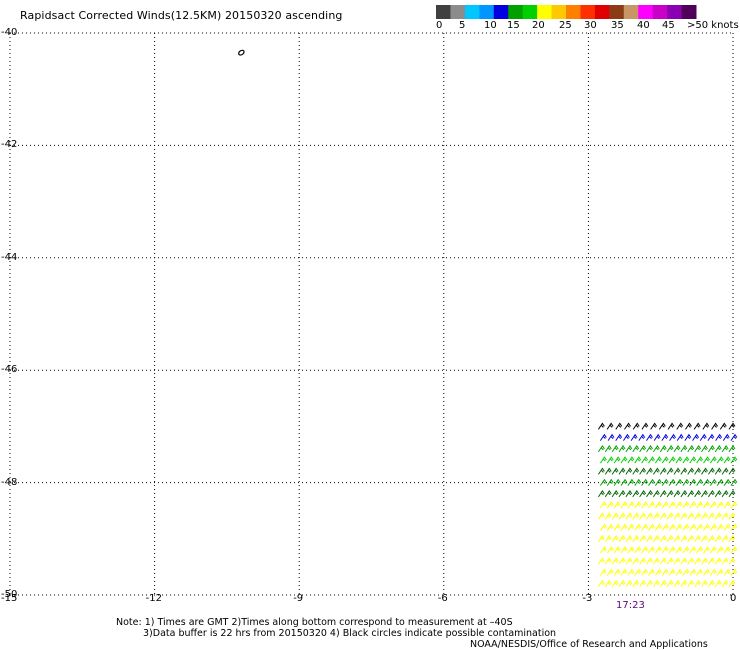 The image size is (740, 650). I want to click on y-tick-label: -42, so click(9, 145).